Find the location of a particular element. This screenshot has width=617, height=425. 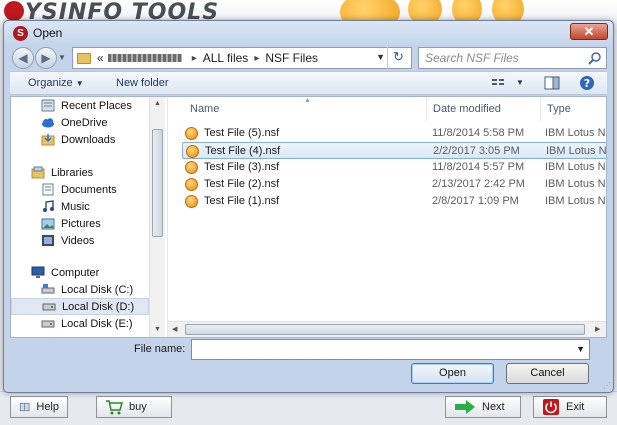

nav-item-label: Recent Places is located at coordinates (96, 105).